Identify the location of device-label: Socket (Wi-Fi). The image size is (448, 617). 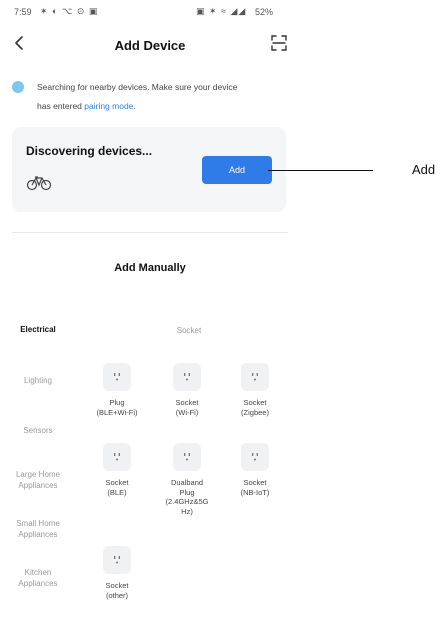
(187, 407).